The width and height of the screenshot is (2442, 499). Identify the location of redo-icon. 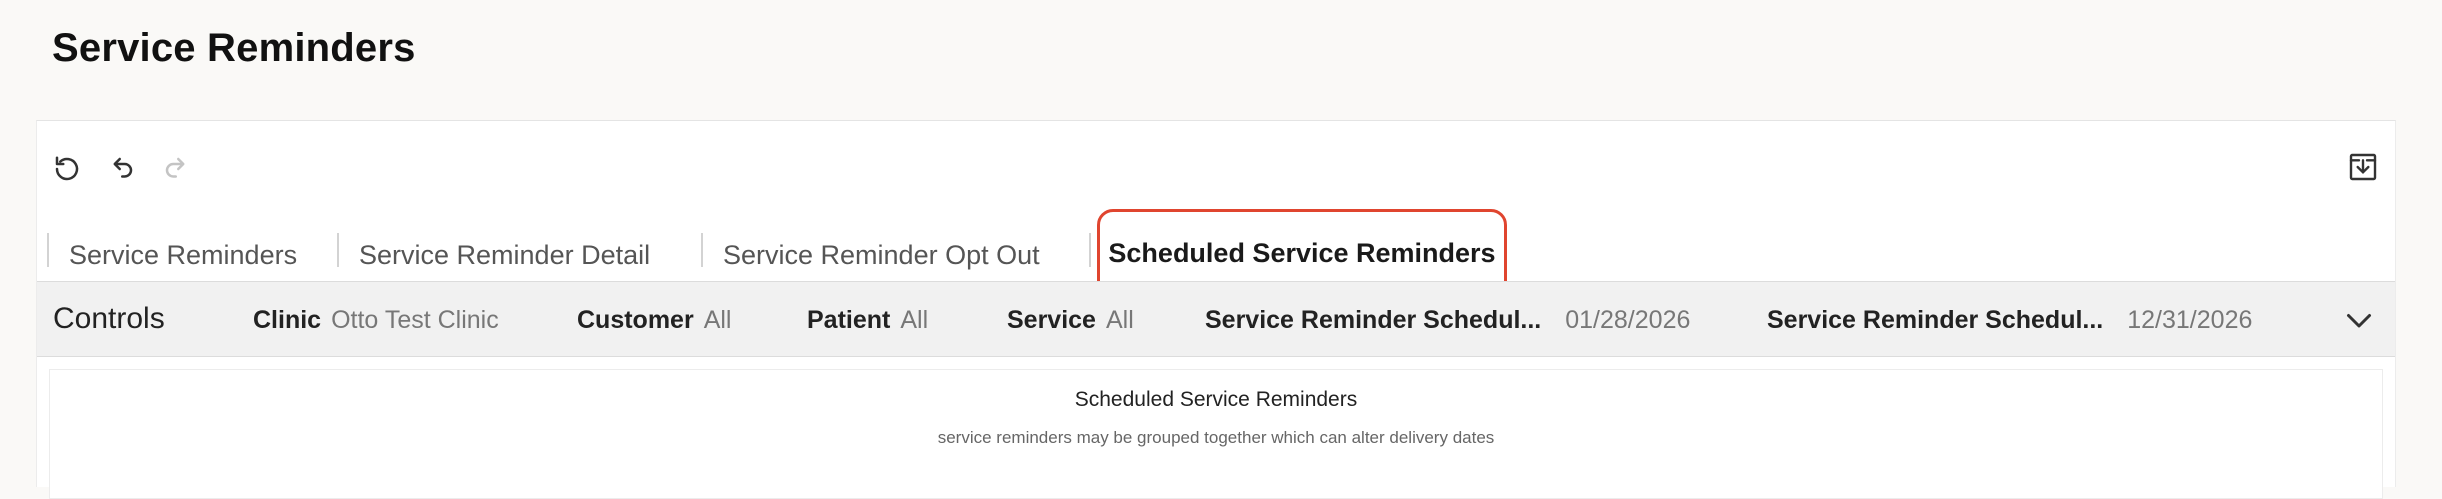
(175, 167).